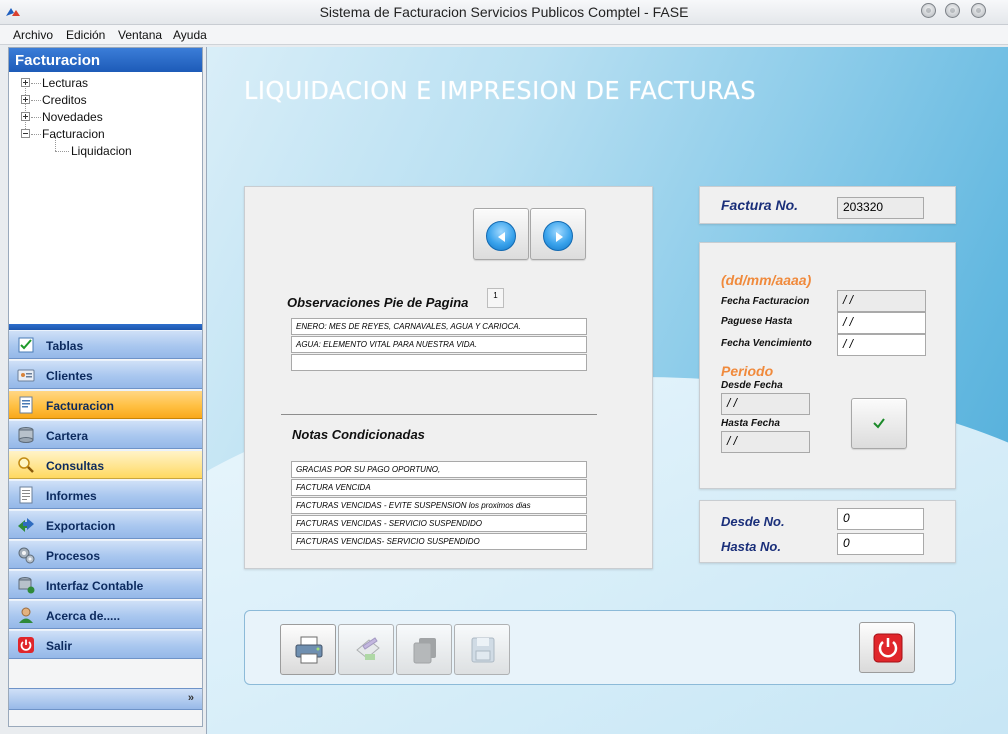 The height and width of the screenshot is (734, 1008). What do you see at coordinates (424, 649) in the screenshot?
I see `copy-button` at bounding box center [424, 649].